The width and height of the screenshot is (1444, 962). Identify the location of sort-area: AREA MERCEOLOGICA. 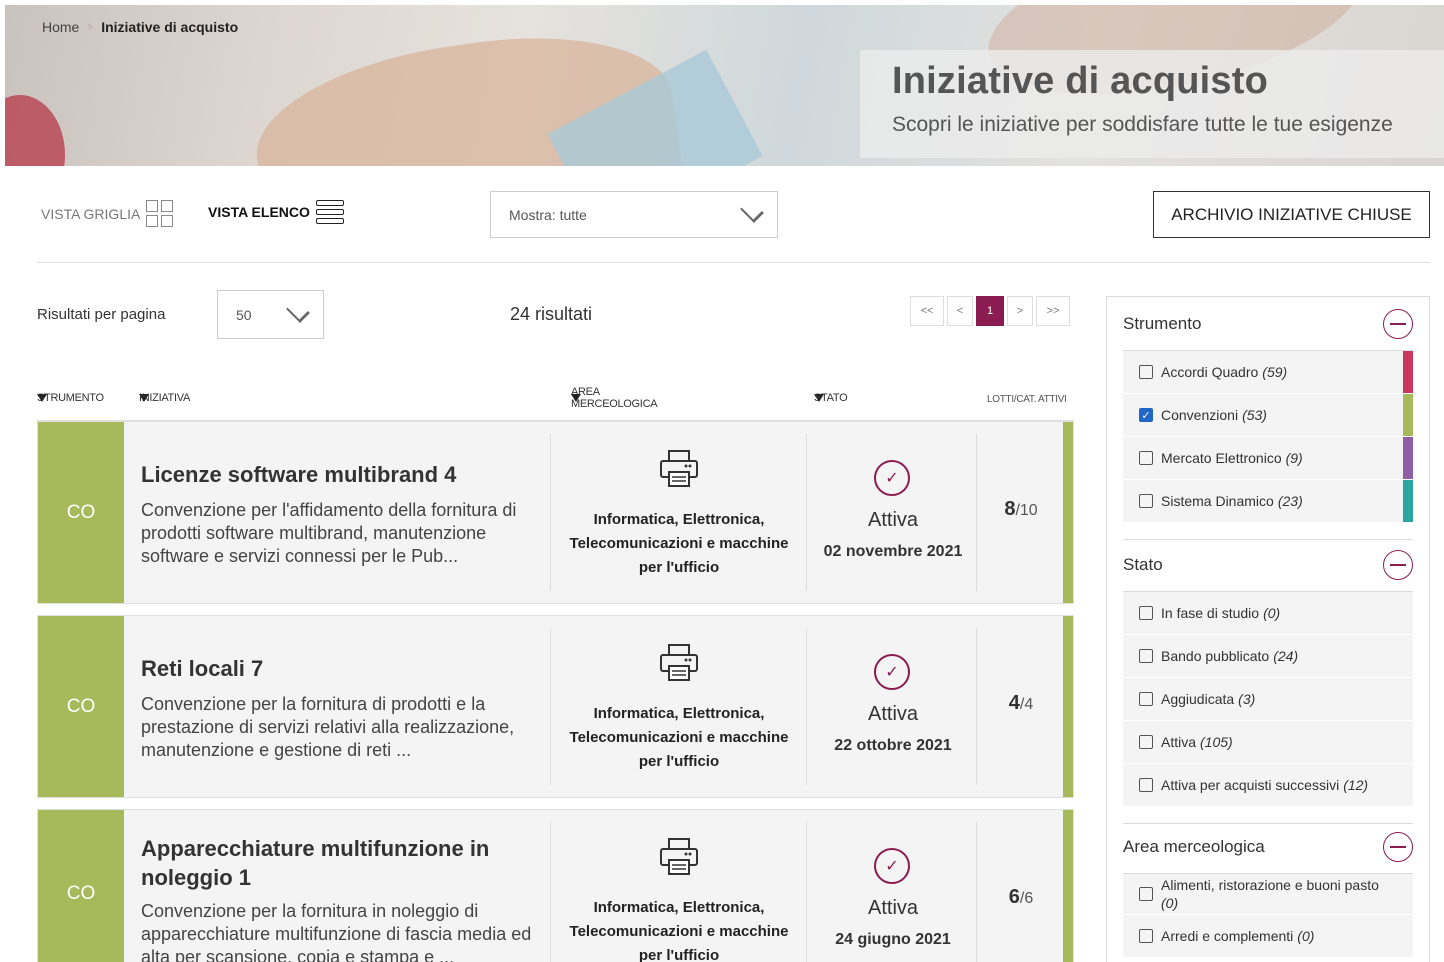
(614, 398).